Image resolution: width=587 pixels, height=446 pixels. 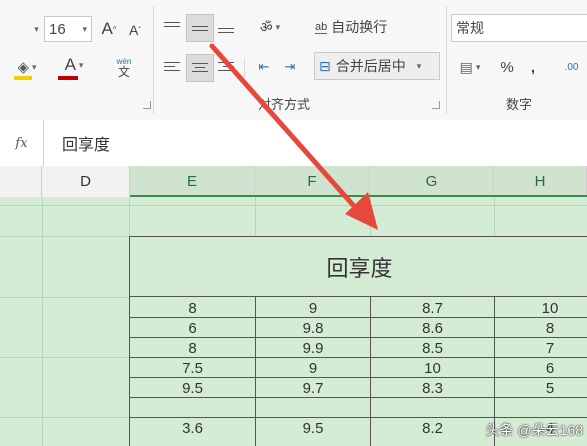 I want to click on table-cell: 7.5, so click(x=192, y=368).